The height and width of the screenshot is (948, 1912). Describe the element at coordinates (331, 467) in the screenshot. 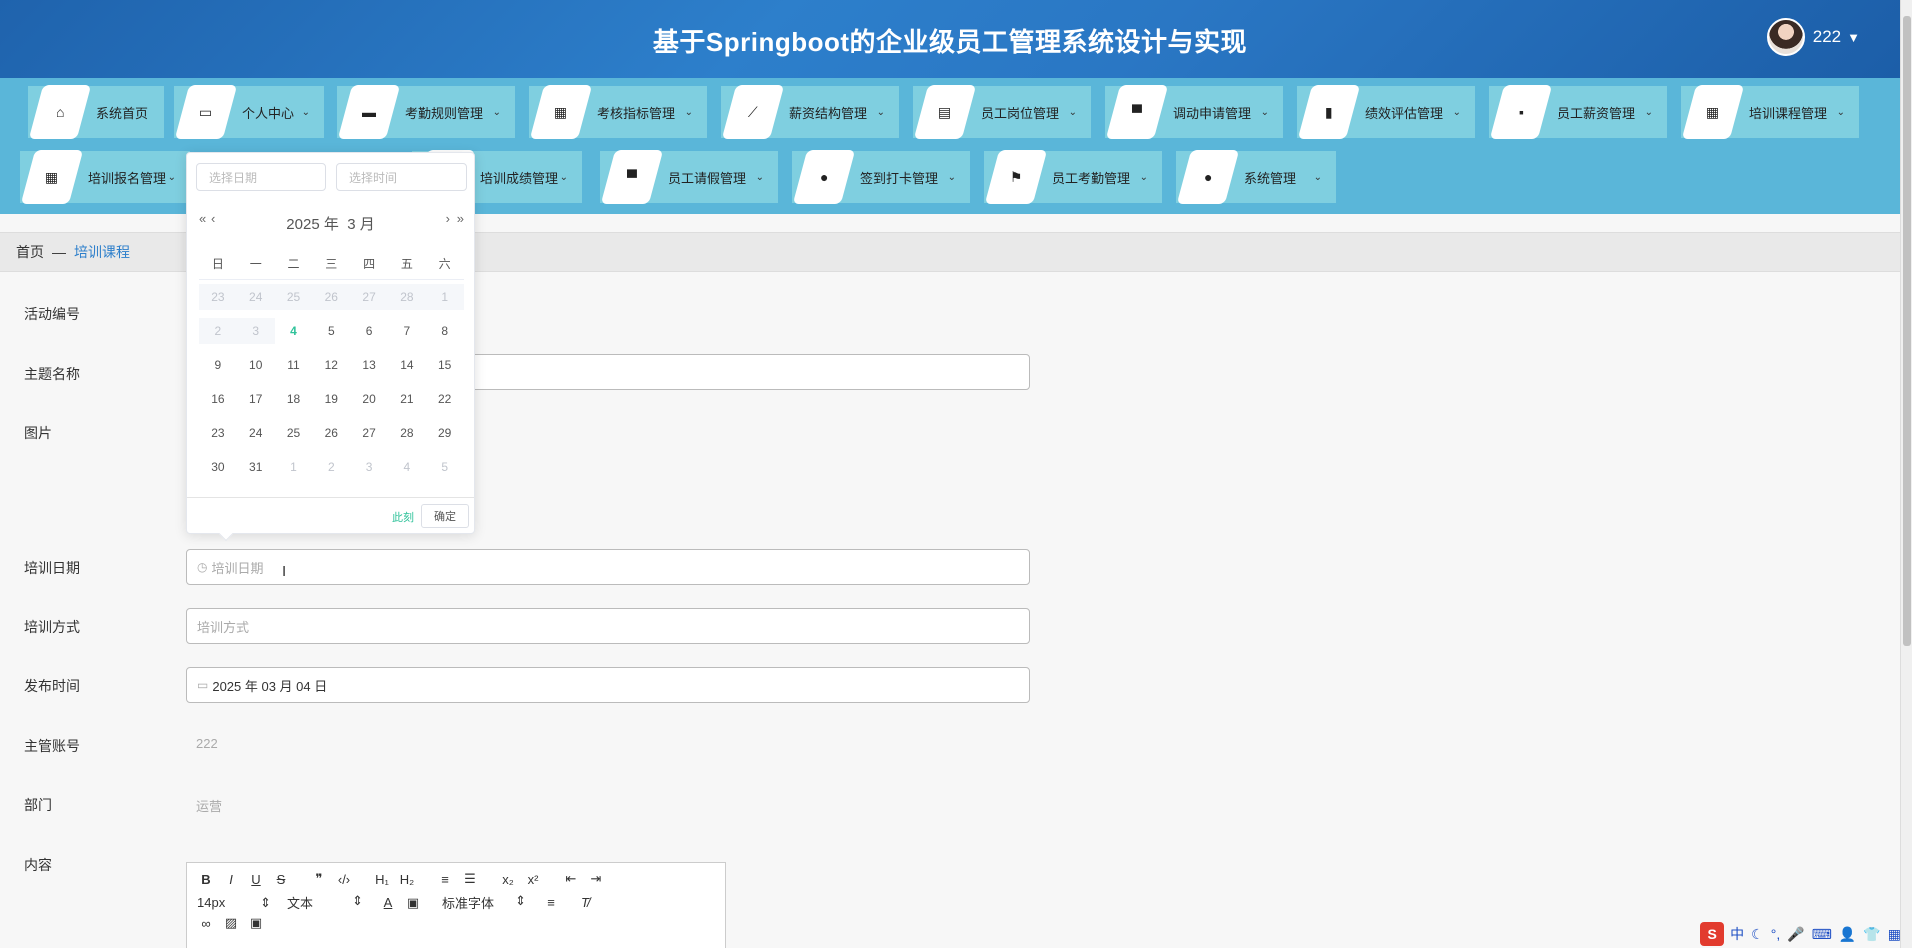

I see `calendar-day: 2` at that location.